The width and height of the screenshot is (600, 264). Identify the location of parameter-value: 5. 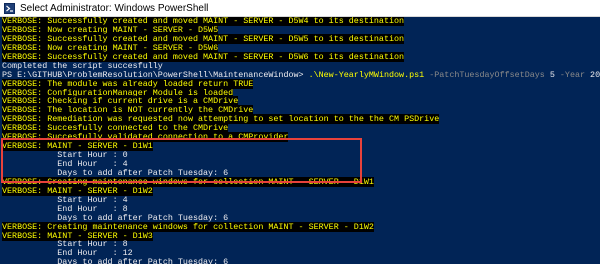
(549, 74).